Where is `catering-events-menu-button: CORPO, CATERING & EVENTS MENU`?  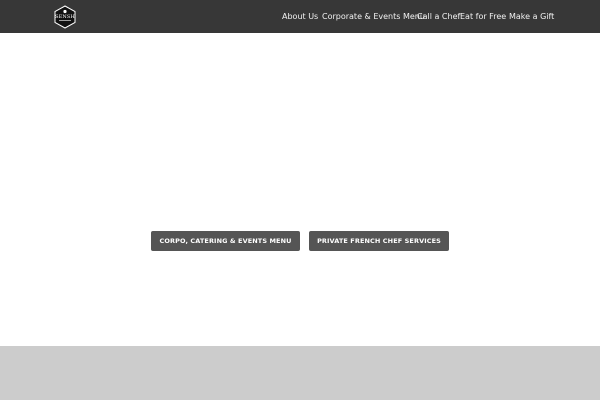 catering-events-menu-button: CORPO, CATERING & EVENTS MENU is located at coordinates (225, 241).